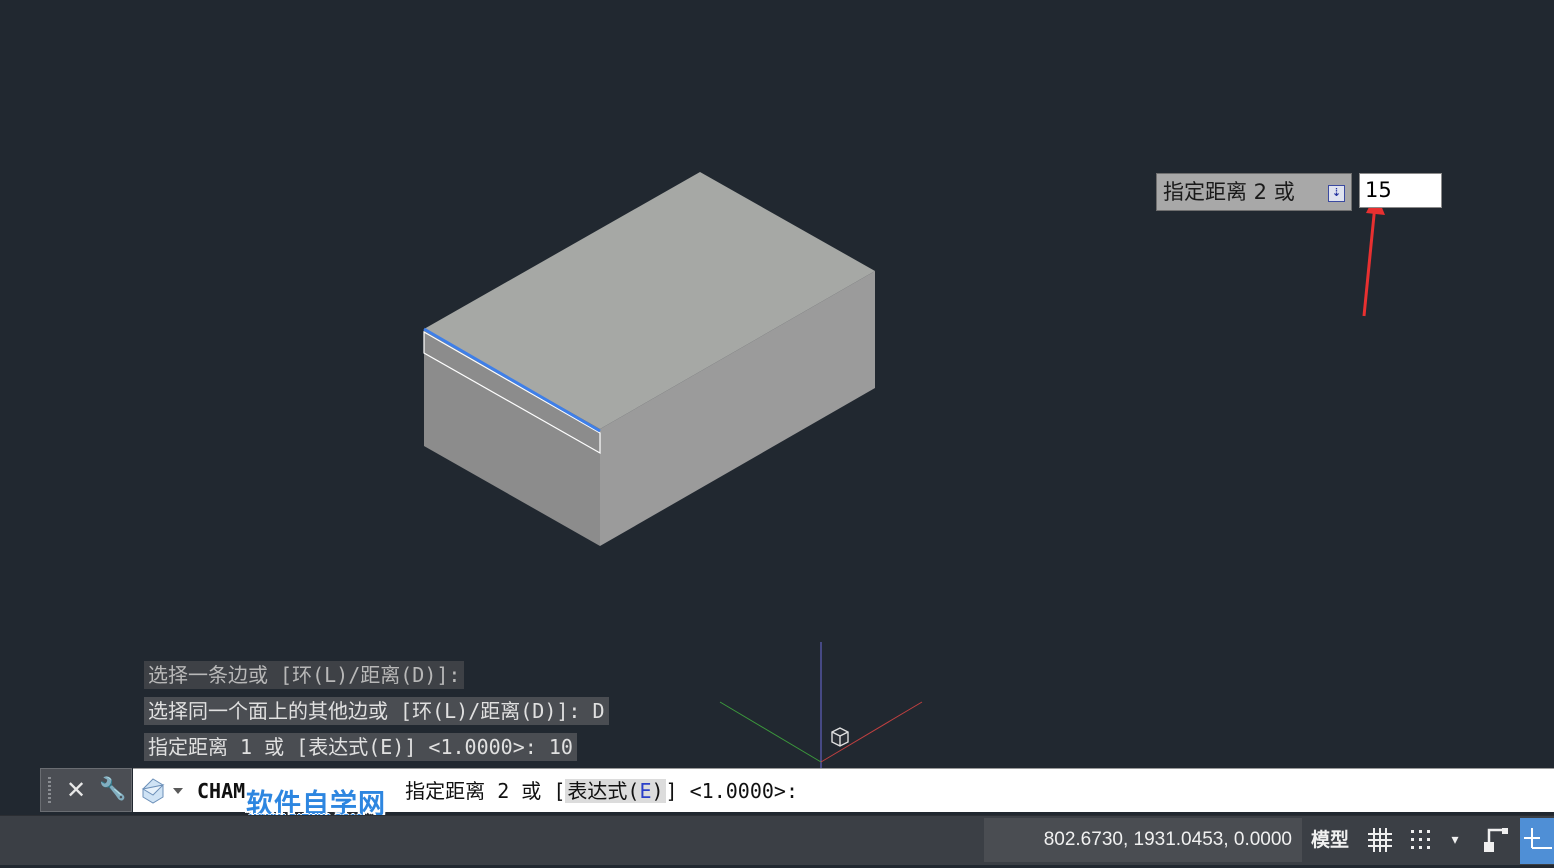 This screenshot has width=1554, height=868. Describe the element at coordinates (49, 791) in the screenshot. I see `drag-handle-icon` at that location.